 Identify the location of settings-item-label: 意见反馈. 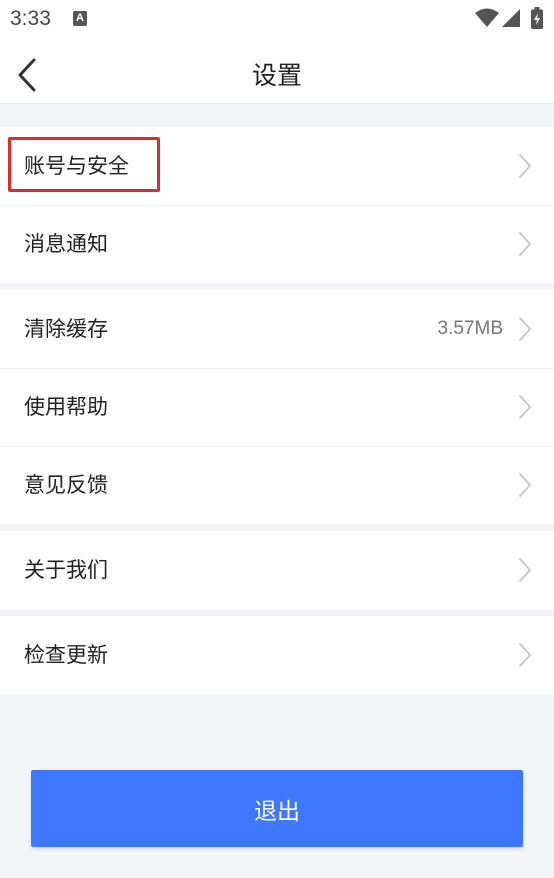
(66, 485).